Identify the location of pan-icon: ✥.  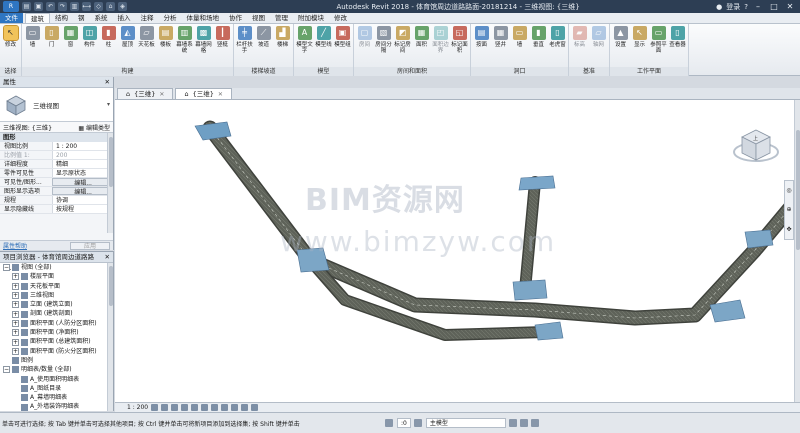
(788, 229).